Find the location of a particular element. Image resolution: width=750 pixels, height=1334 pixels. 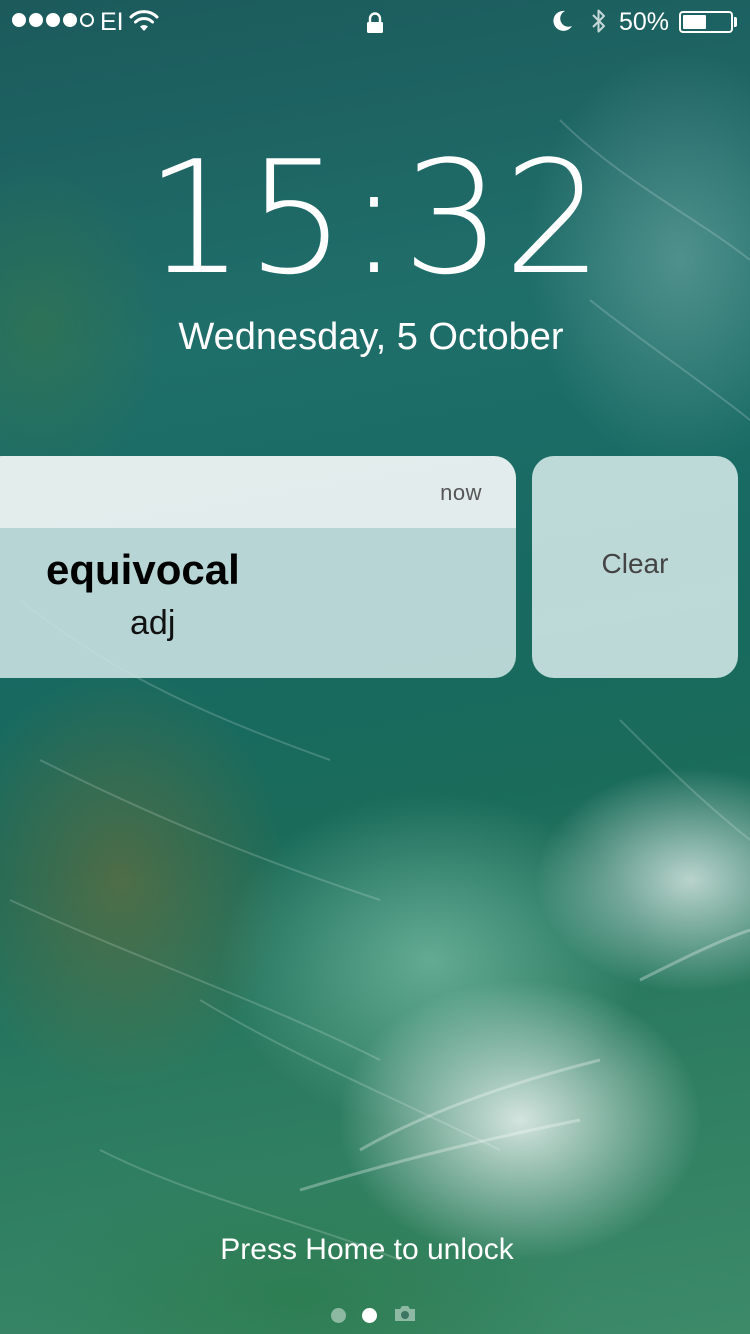

page-dot is located at coordinates (338, 1315).